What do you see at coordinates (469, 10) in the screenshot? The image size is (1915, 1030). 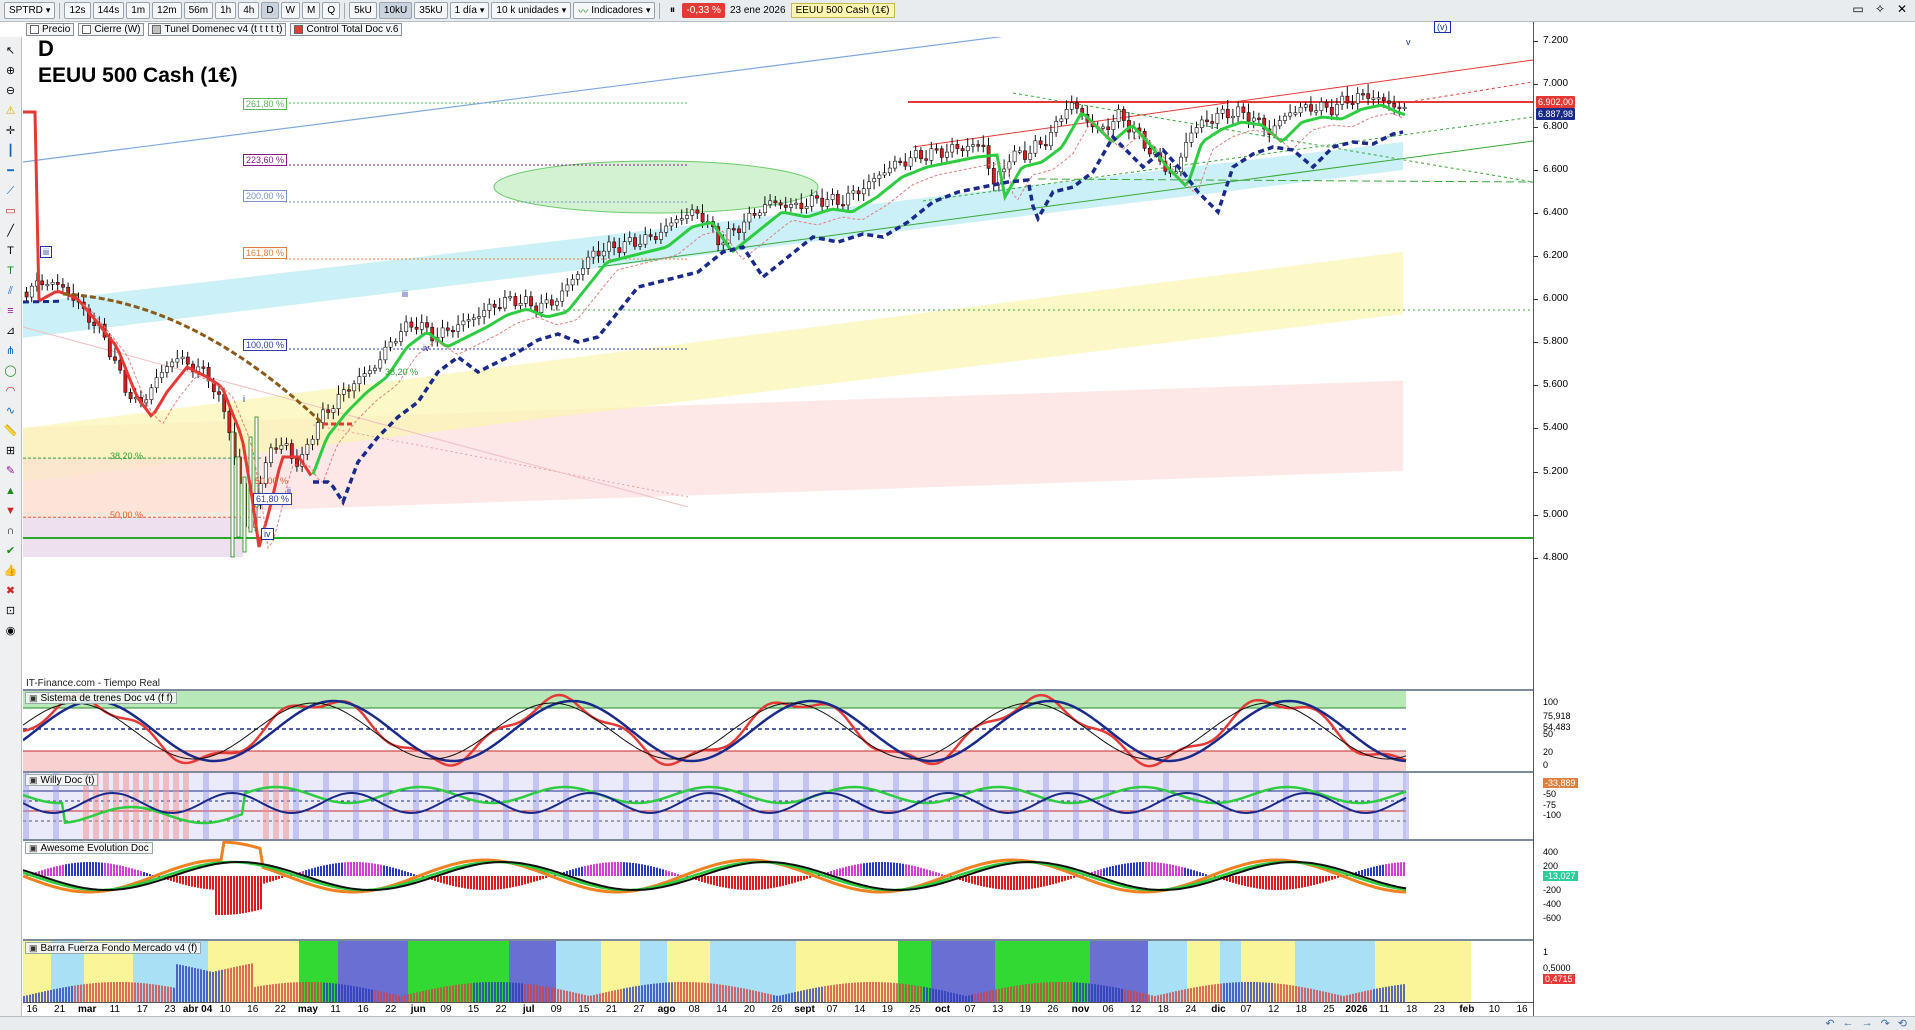 I see `interval-dropdown: 1 día` at bounding box center [469, 10].